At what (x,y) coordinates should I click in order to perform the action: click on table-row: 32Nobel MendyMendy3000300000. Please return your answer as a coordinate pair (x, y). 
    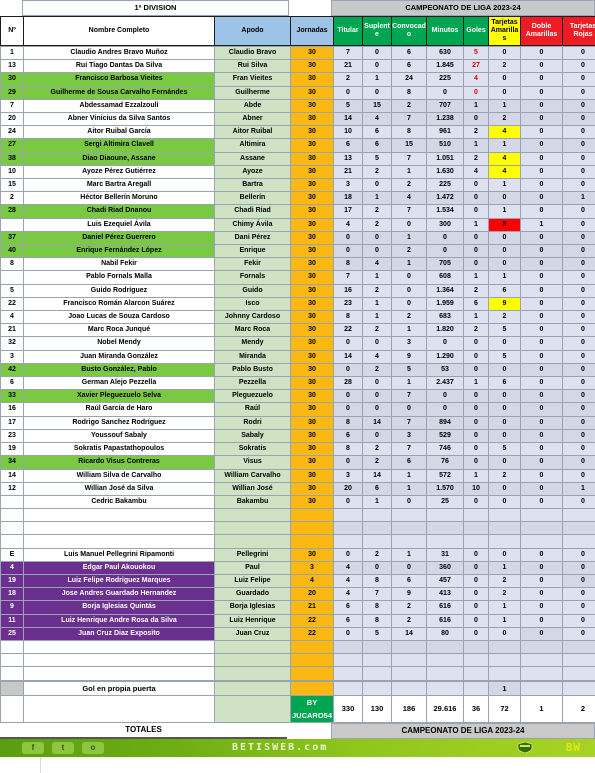
    Looking at the image, I should click on (298, 343).